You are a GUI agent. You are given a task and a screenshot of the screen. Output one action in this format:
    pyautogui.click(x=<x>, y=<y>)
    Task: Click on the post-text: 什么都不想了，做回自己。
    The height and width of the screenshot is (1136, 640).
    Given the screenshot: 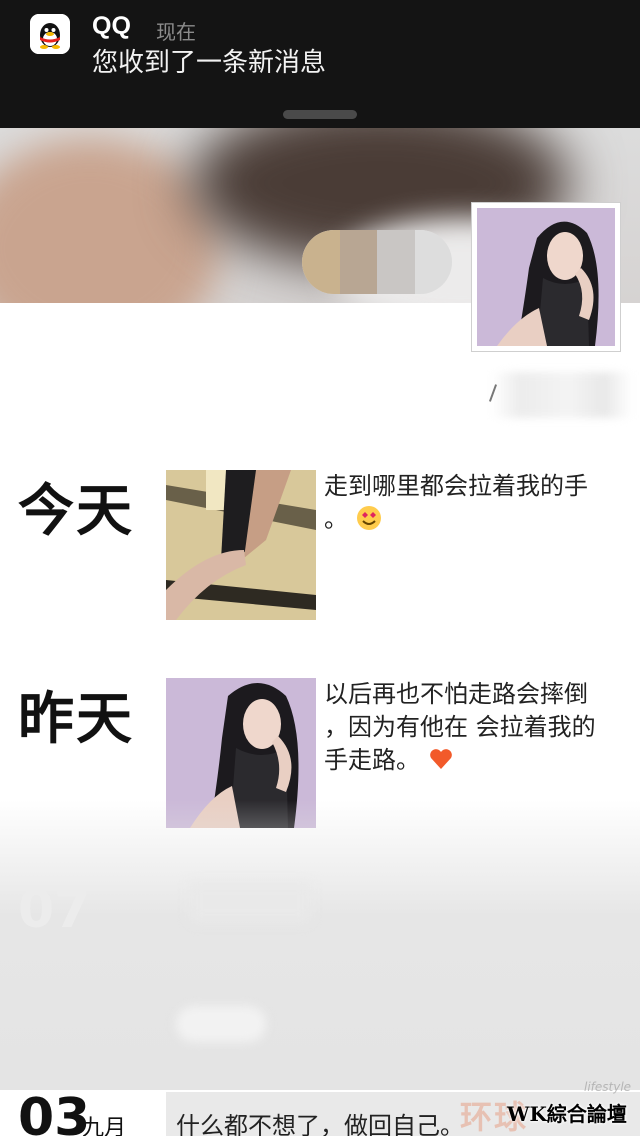 What is the action you would take?
    pyautogui.click(x=320, y=1124)
    